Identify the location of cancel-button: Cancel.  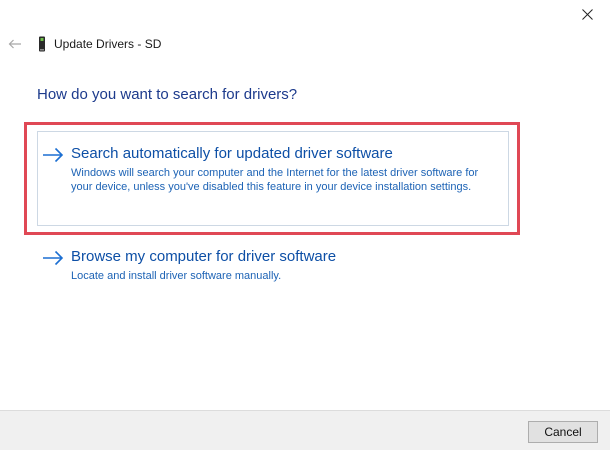
(563, 432).